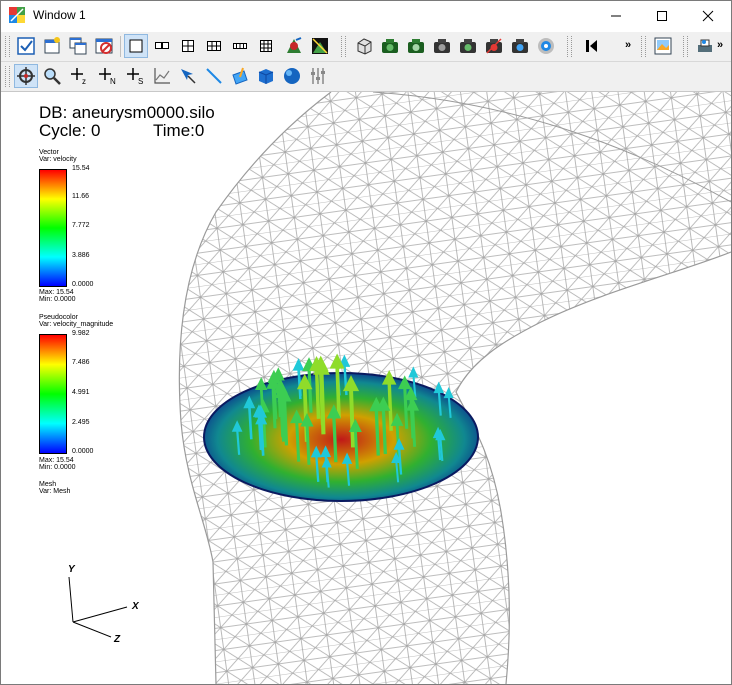  Describe the element at coordinates (188, 76) in the screenshot. I see `pick-arrow-button` at that location.